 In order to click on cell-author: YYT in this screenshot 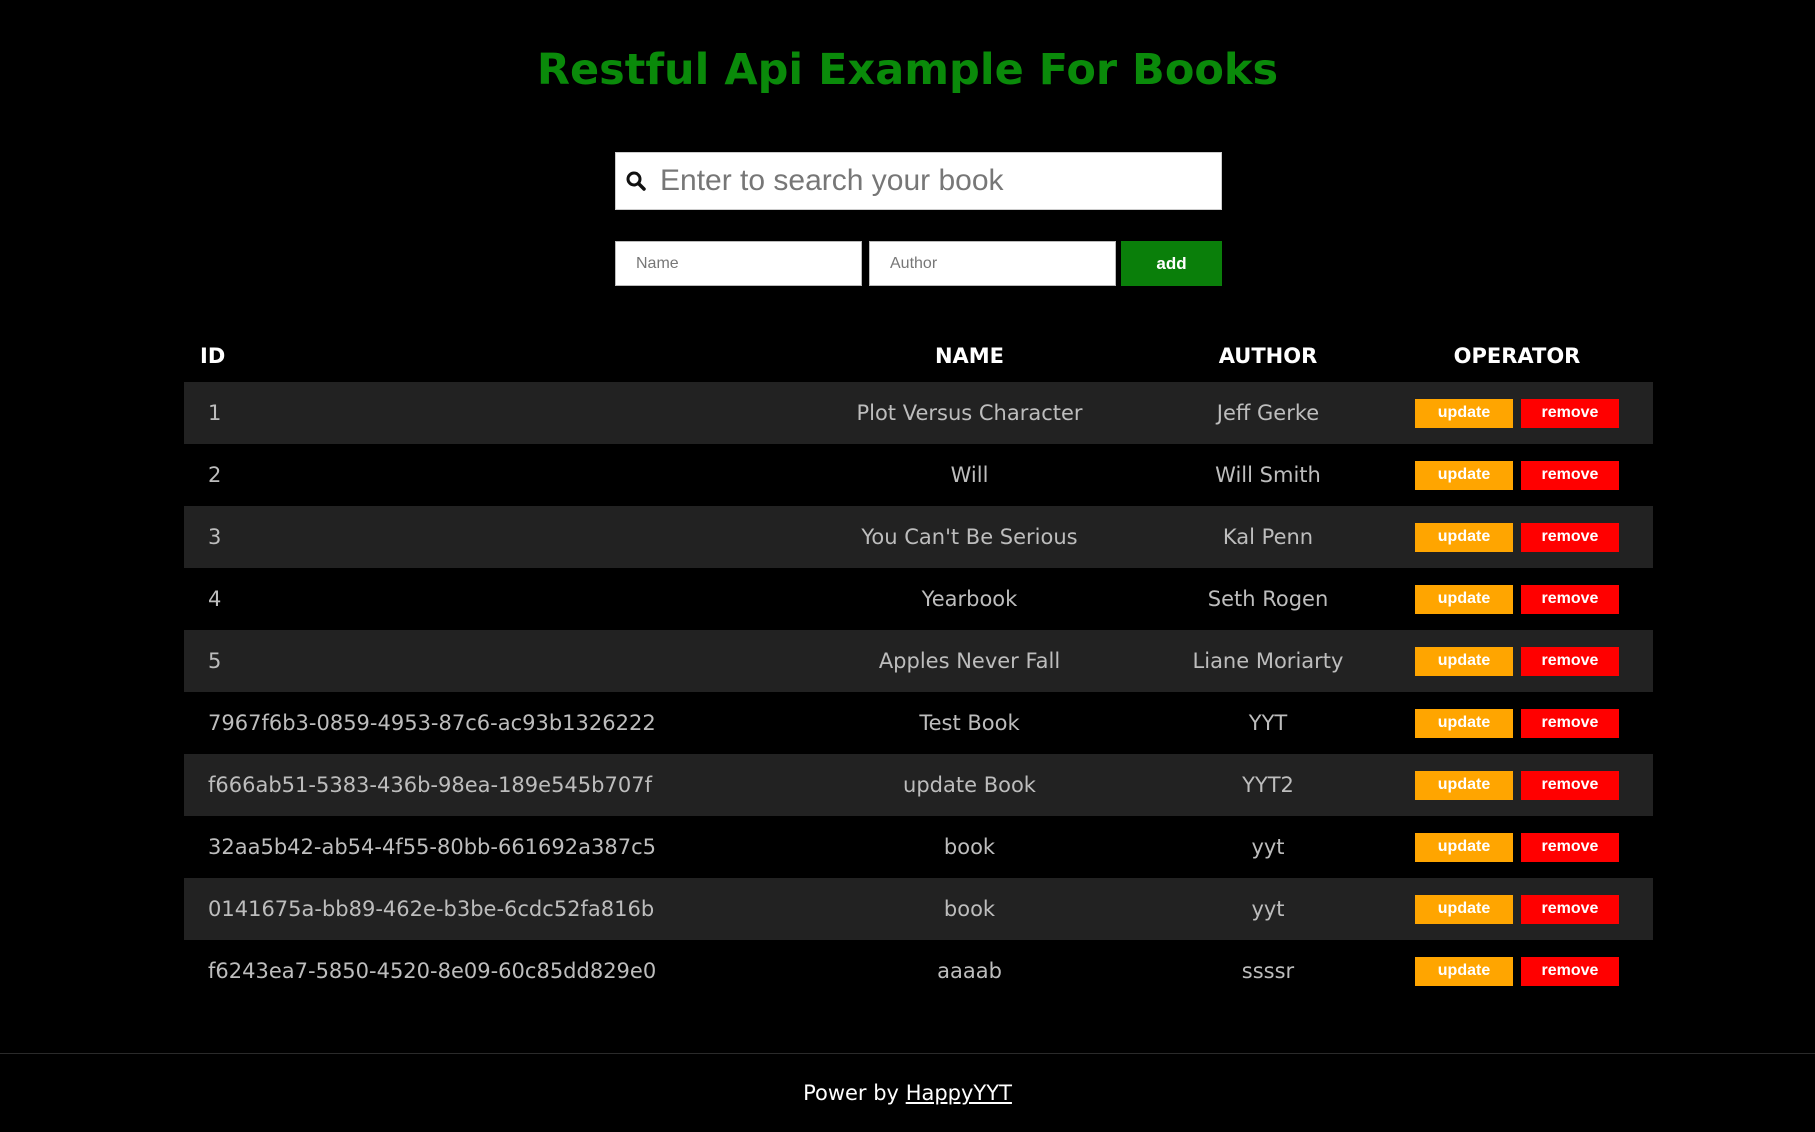, I will do `click(1268, 723)`.